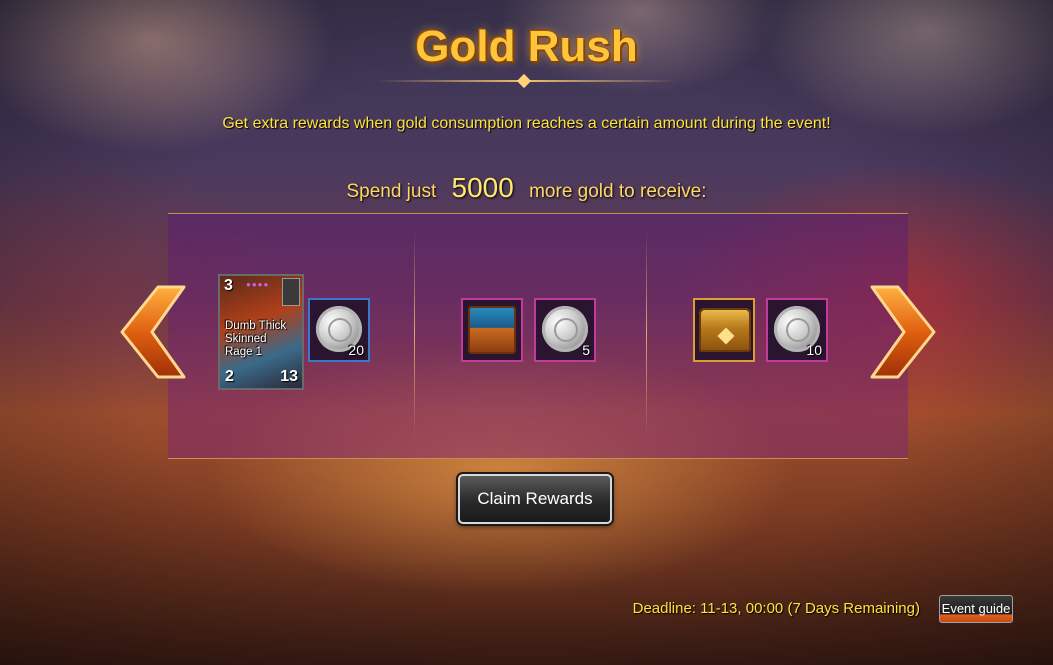 This screenshot has height=665, width=1053. I want to click on reward-card: 3 ●●●● Dumb Thick Skinned Rage 1 2 13, so click(261, 332).